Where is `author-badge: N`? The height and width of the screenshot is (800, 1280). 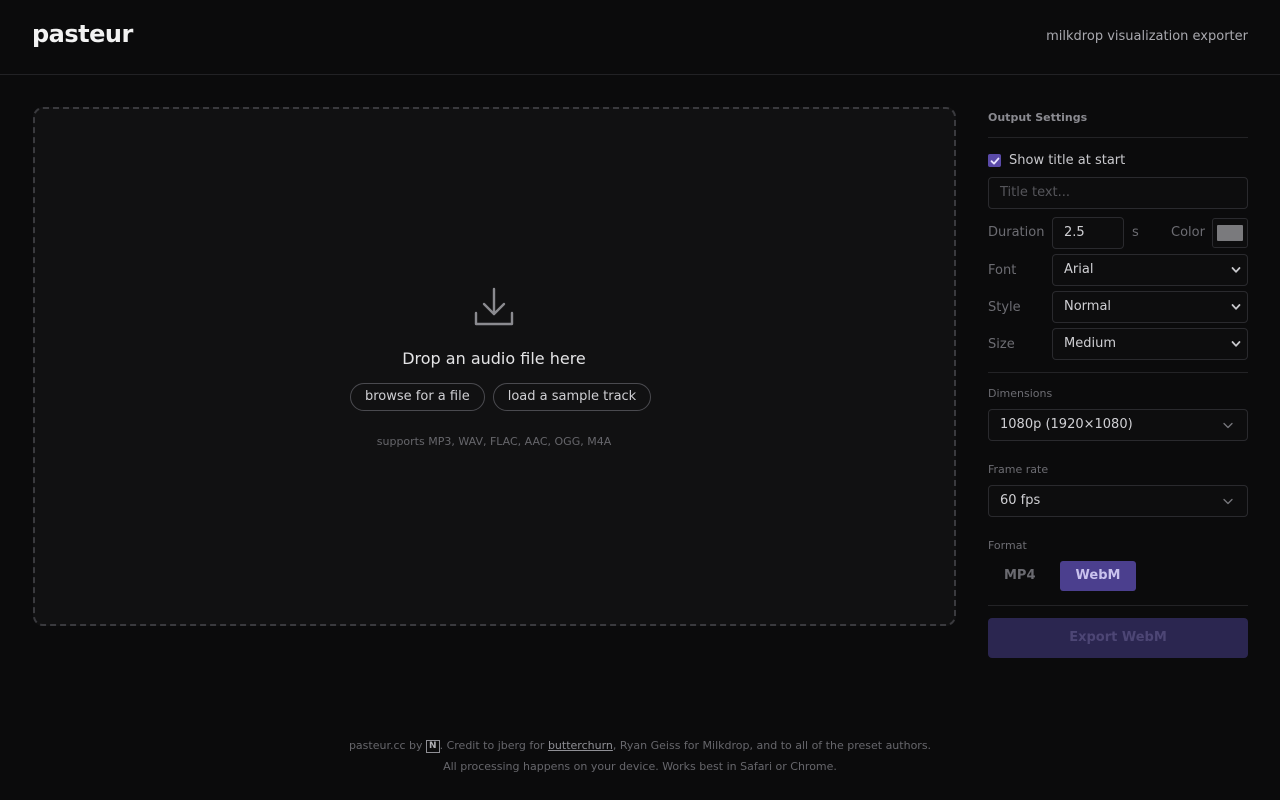 author-badge: N is located at coordinates (433, 746).